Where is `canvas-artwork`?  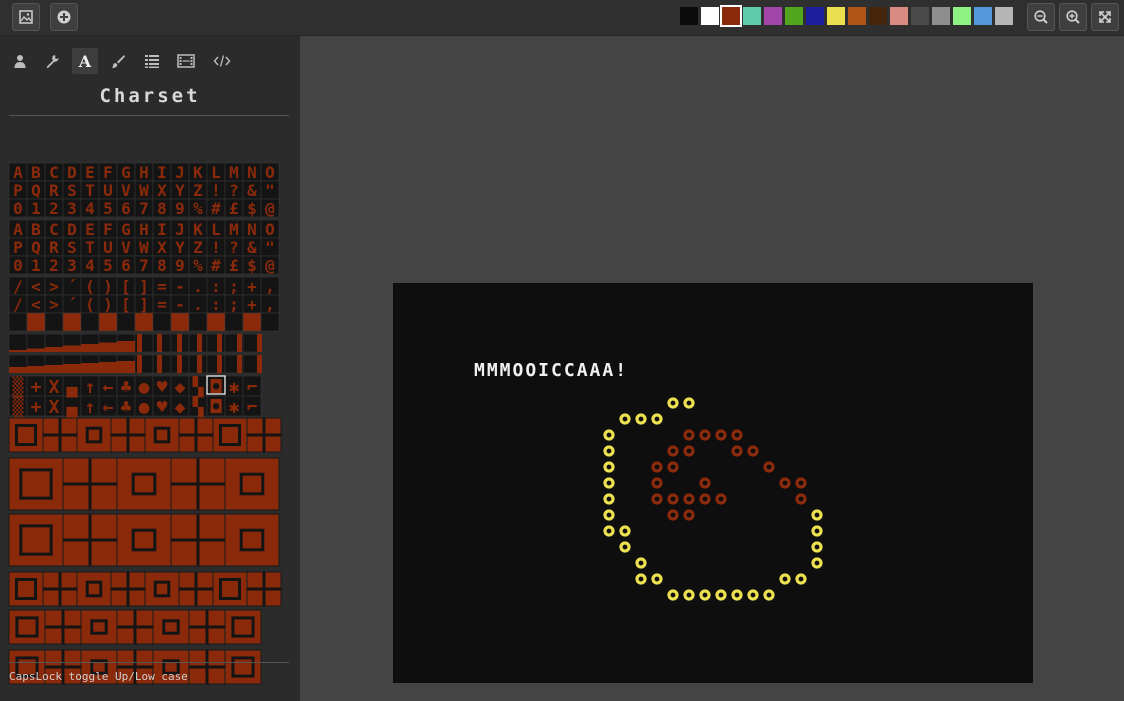
canvas-artwork is located at coordinates (713, 499).